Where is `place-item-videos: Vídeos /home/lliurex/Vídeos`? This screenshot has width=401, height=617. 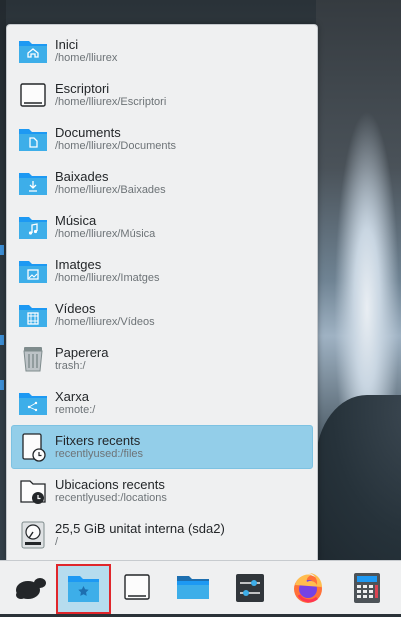 place-item-videos: Vídeos /home/lliurex/Vídeos is located at coordinates (162, 315).